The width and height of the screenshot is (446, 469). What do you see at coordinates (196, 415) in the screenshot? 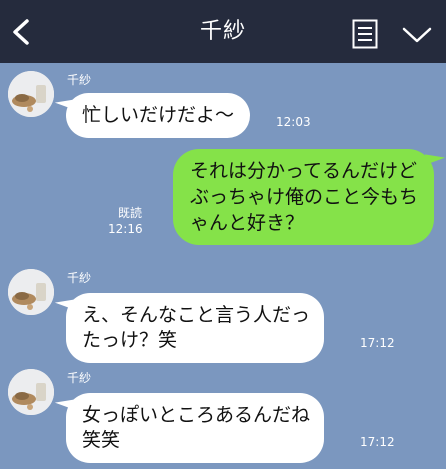
I see `message-line: 女っぽいところあるんだね` at bounding box center [196, 415].